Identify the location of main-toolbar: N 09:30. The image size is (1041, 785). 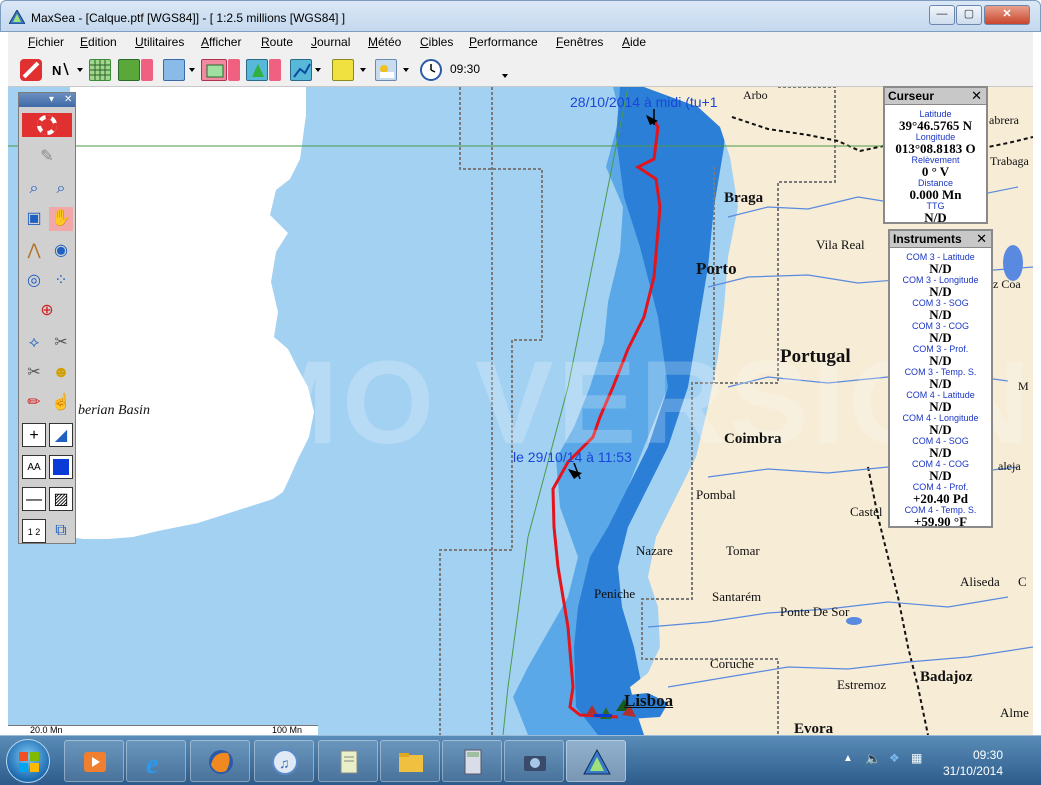
(520, 70).